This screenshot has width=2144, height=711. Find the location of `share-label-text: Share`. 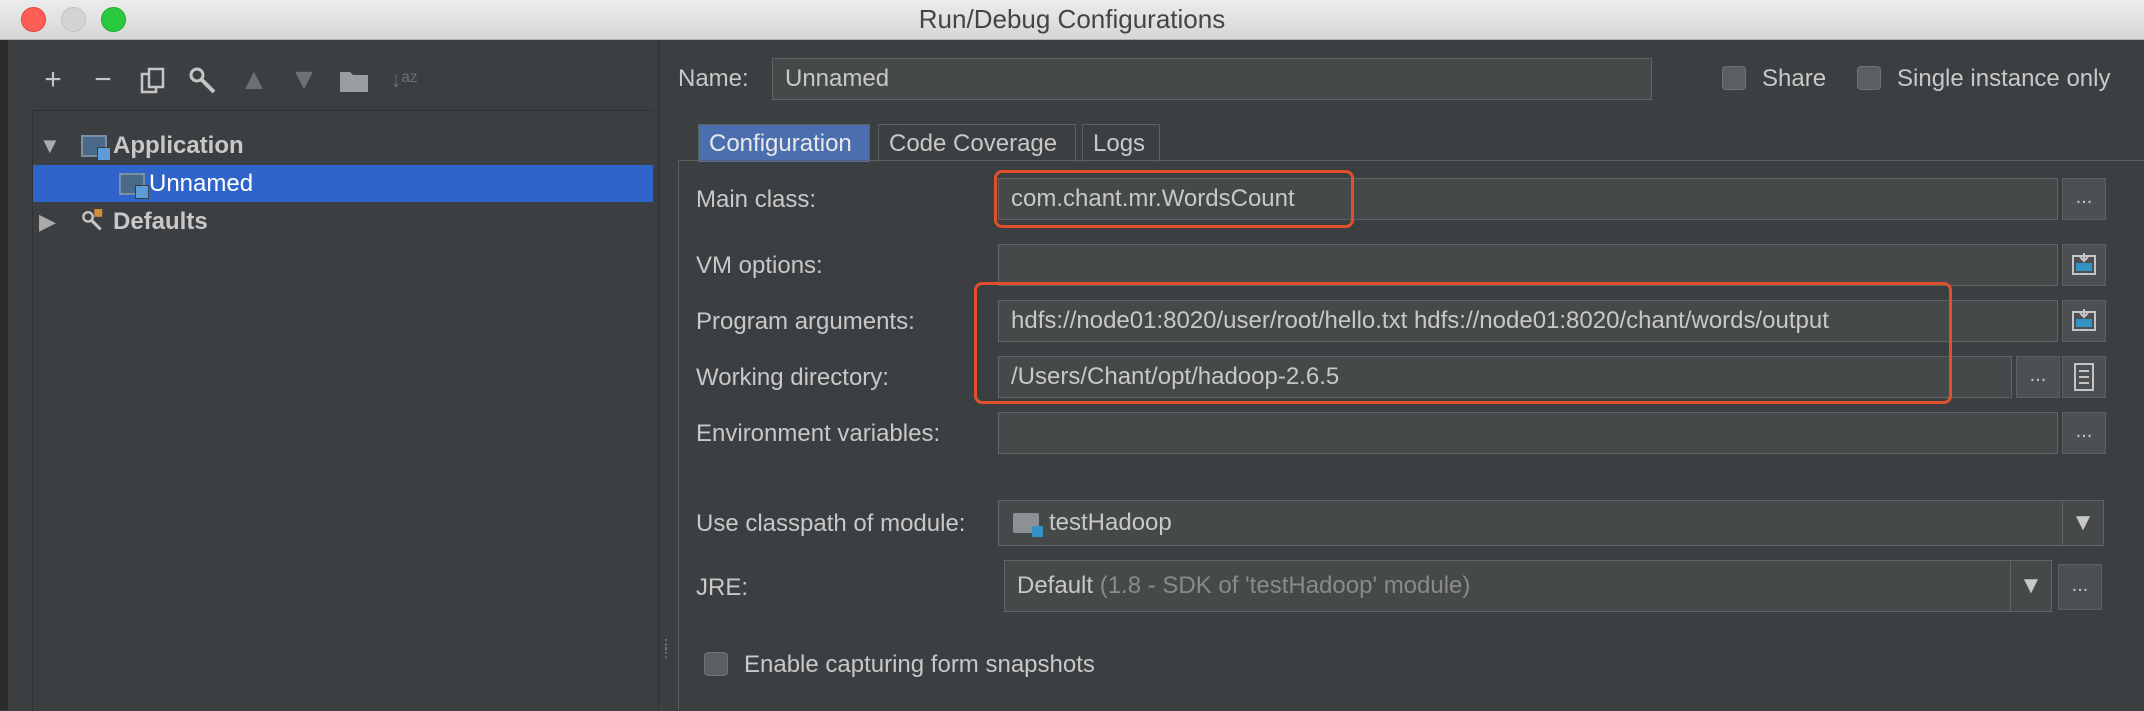

share-label-text: Share is located at coordinates (1794, 79).